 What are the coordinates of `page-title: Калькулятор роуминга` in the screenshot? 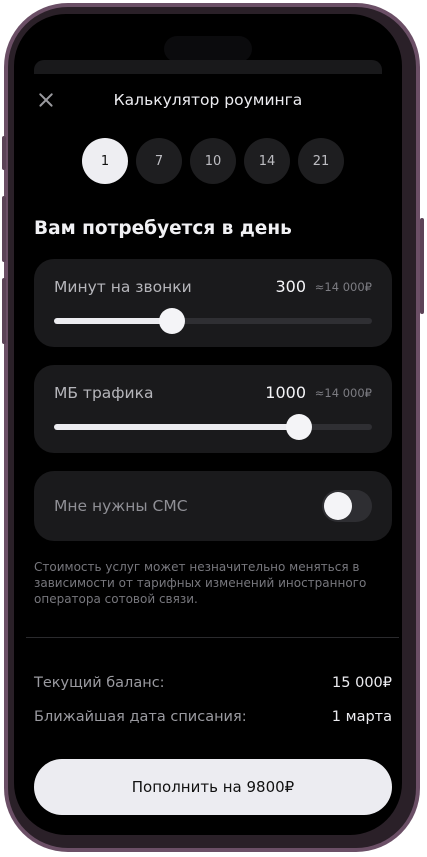 It's located at (208, 100).